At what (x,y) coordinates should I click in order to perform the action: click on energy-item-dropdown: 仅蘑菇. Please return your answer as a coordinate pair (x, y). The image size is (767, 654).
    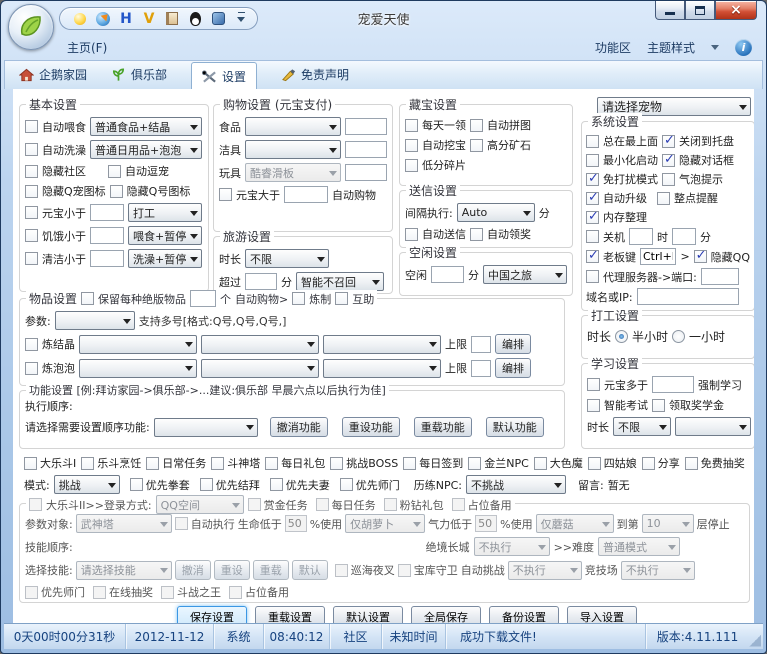
    Looking at the image, I should click on (574, 523).